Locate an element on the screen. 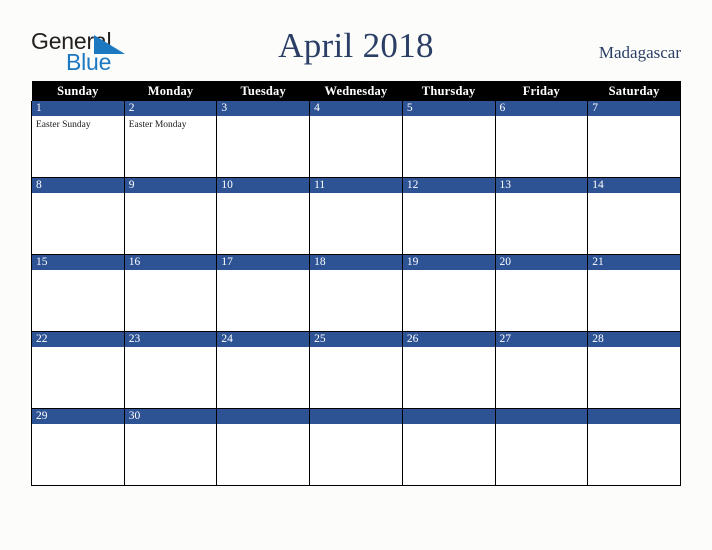 This screenshot has height=550, width=712. calendar-day-cell: 3 is located at coordinates (263, 139).